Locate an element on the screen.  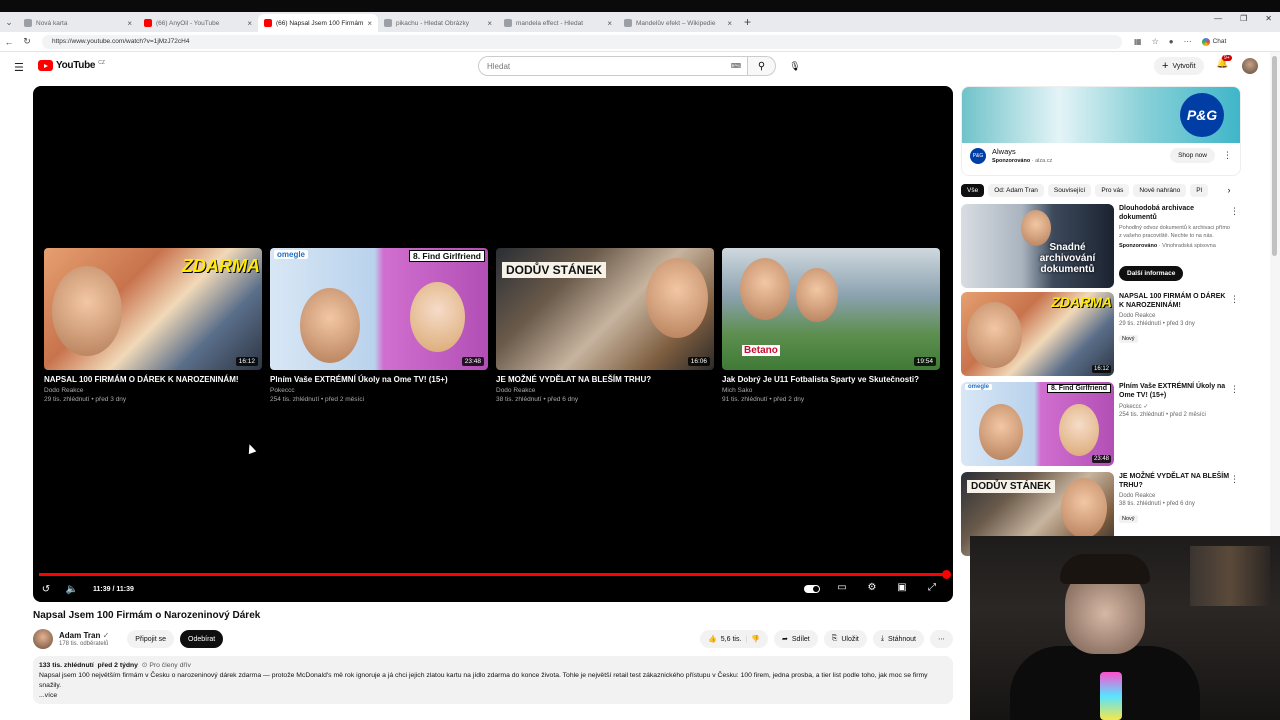
extensions-icon: ▦ is located at coordinates (1138, 41).